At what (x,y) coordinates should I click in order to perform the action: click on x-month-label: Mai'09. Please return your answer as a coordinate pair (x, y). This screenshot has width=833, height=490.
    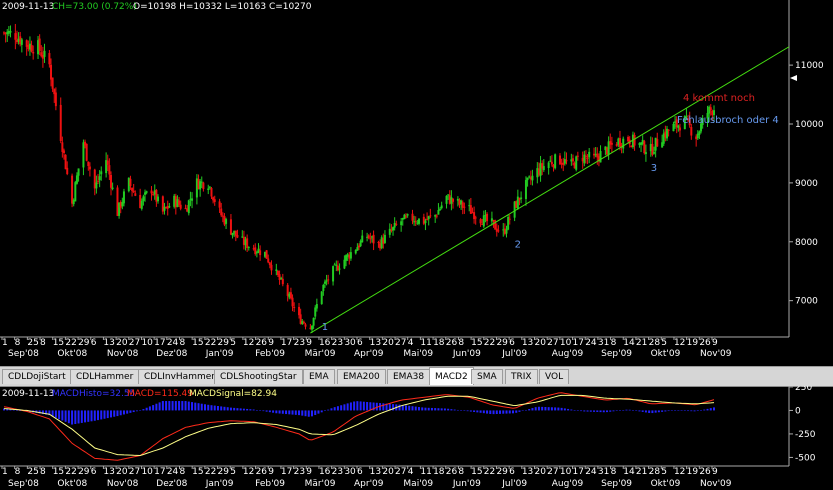
    Looking at the image, I should click on (418, 484).